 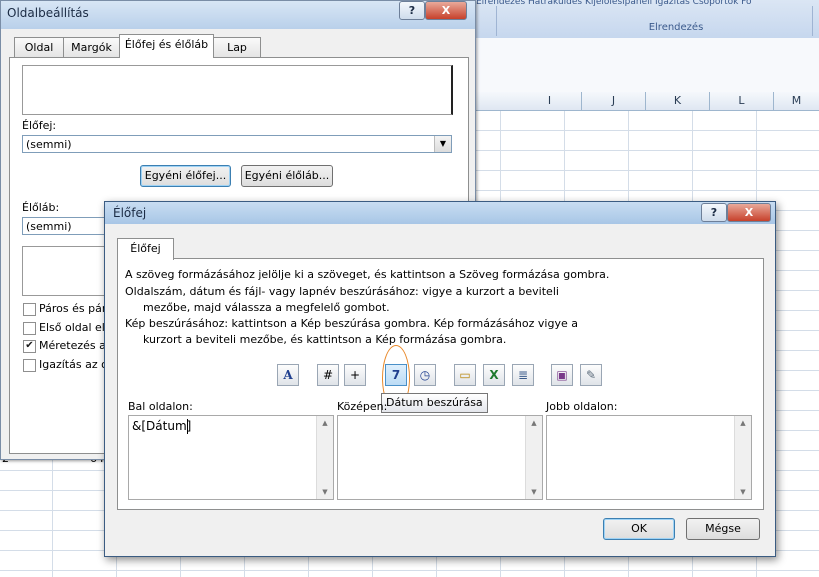 I want to click on header-dialog-title: Élőfej, so click(x=130, y=213).